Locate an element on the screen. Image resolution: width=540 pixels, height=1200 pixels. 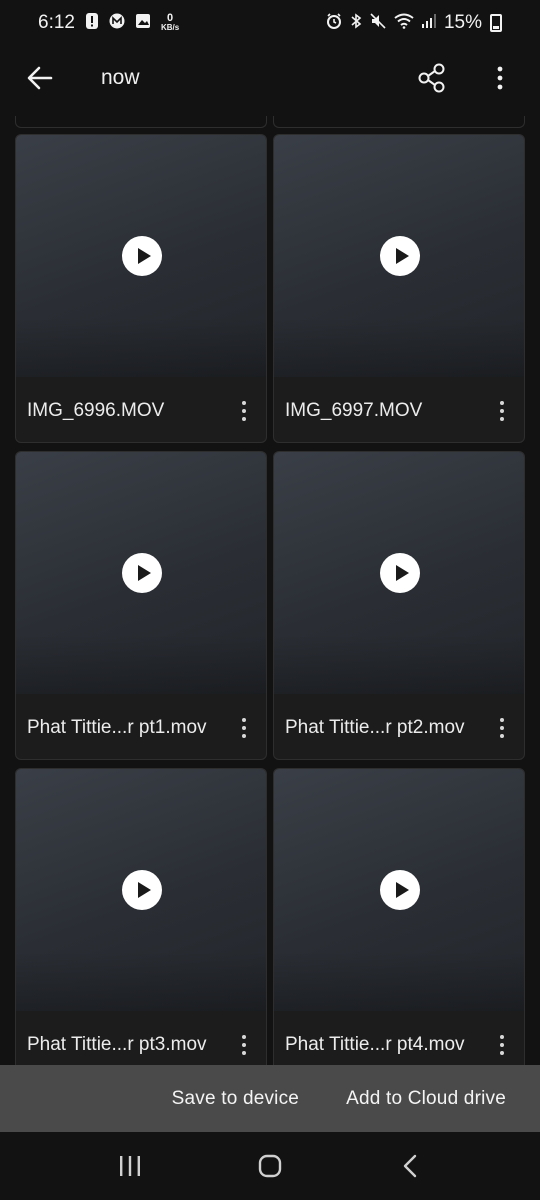
file-name: Phat Tittie...r pt2.mov is located at coordinates (375, 727).